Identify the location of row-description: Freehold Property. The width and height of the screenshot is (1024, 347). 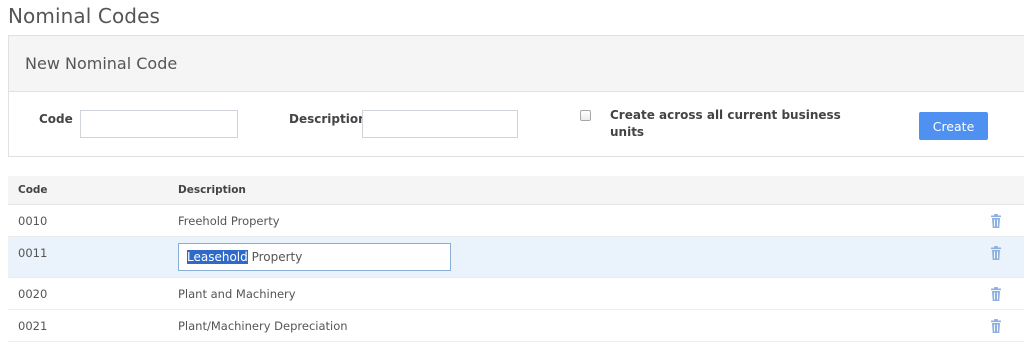
(571, 220).